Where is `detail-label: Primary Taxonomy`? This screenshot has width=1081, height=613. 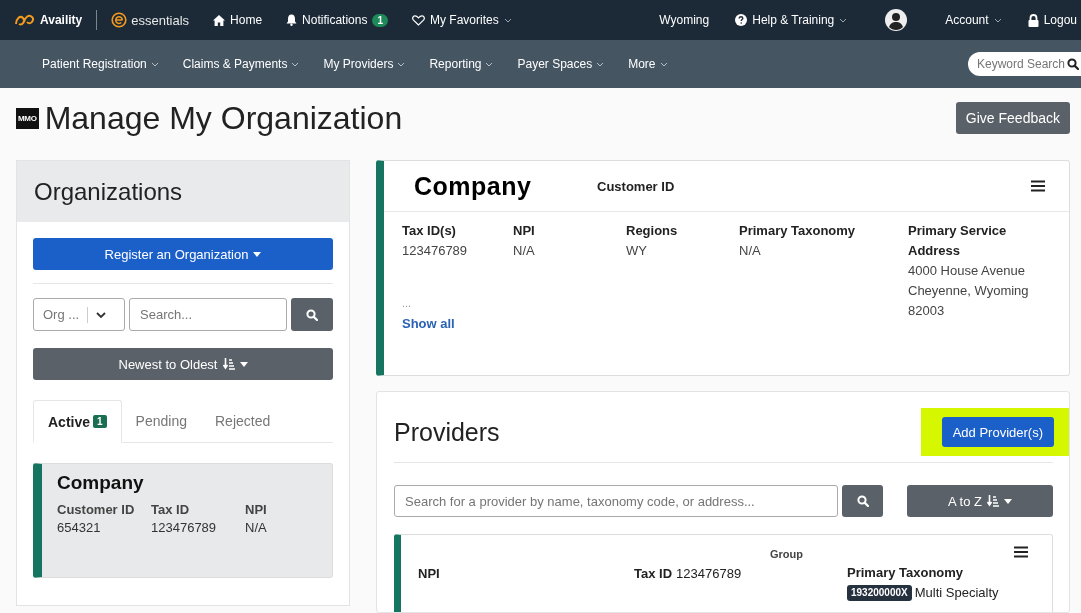
detail-label: Primary Taxonomy is located at coordinates (798, 231).